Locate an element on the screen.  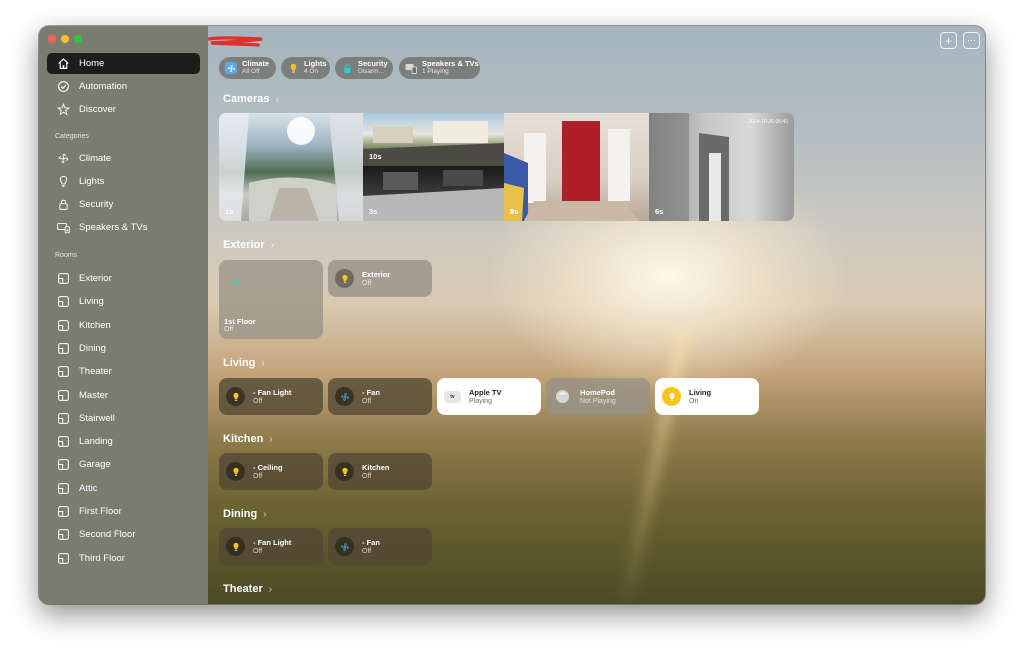
kitchen-section-title: Kitchen › is located at coordinates (248, 439).